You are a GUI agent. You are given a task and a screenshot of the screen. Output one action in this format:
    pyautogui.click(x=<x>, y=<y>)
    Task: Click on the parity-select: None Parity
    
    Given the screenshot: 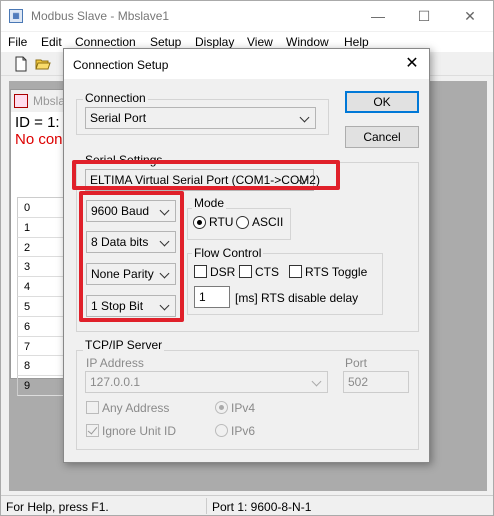 What is the action you would take?
    pyautogui.click(x=131, y=274)
    